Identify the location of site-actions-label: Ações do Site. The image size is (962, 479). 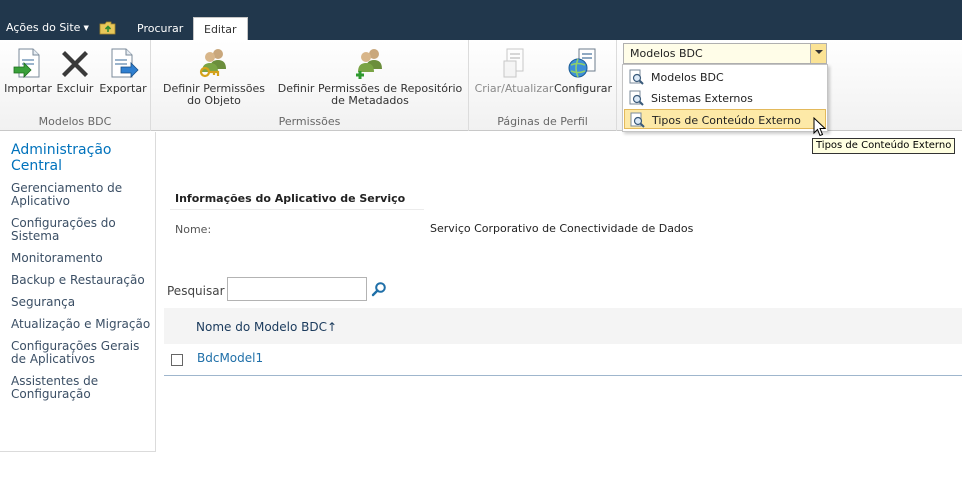
(43, 27).